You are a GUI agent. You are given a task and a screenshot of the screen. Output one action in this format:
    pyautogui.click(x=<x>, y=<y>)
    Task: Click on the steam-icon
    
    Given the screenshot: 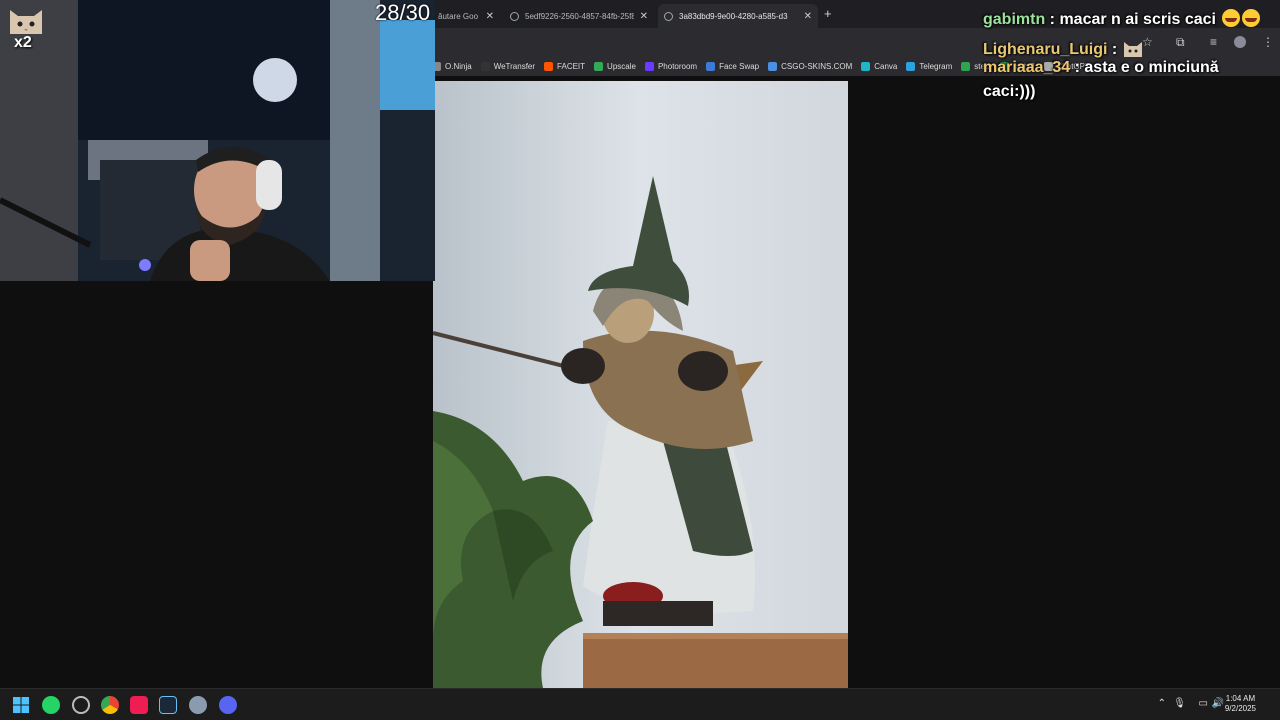 What is the action you would take?
    pyautogui.click(x=168, y=705)
    